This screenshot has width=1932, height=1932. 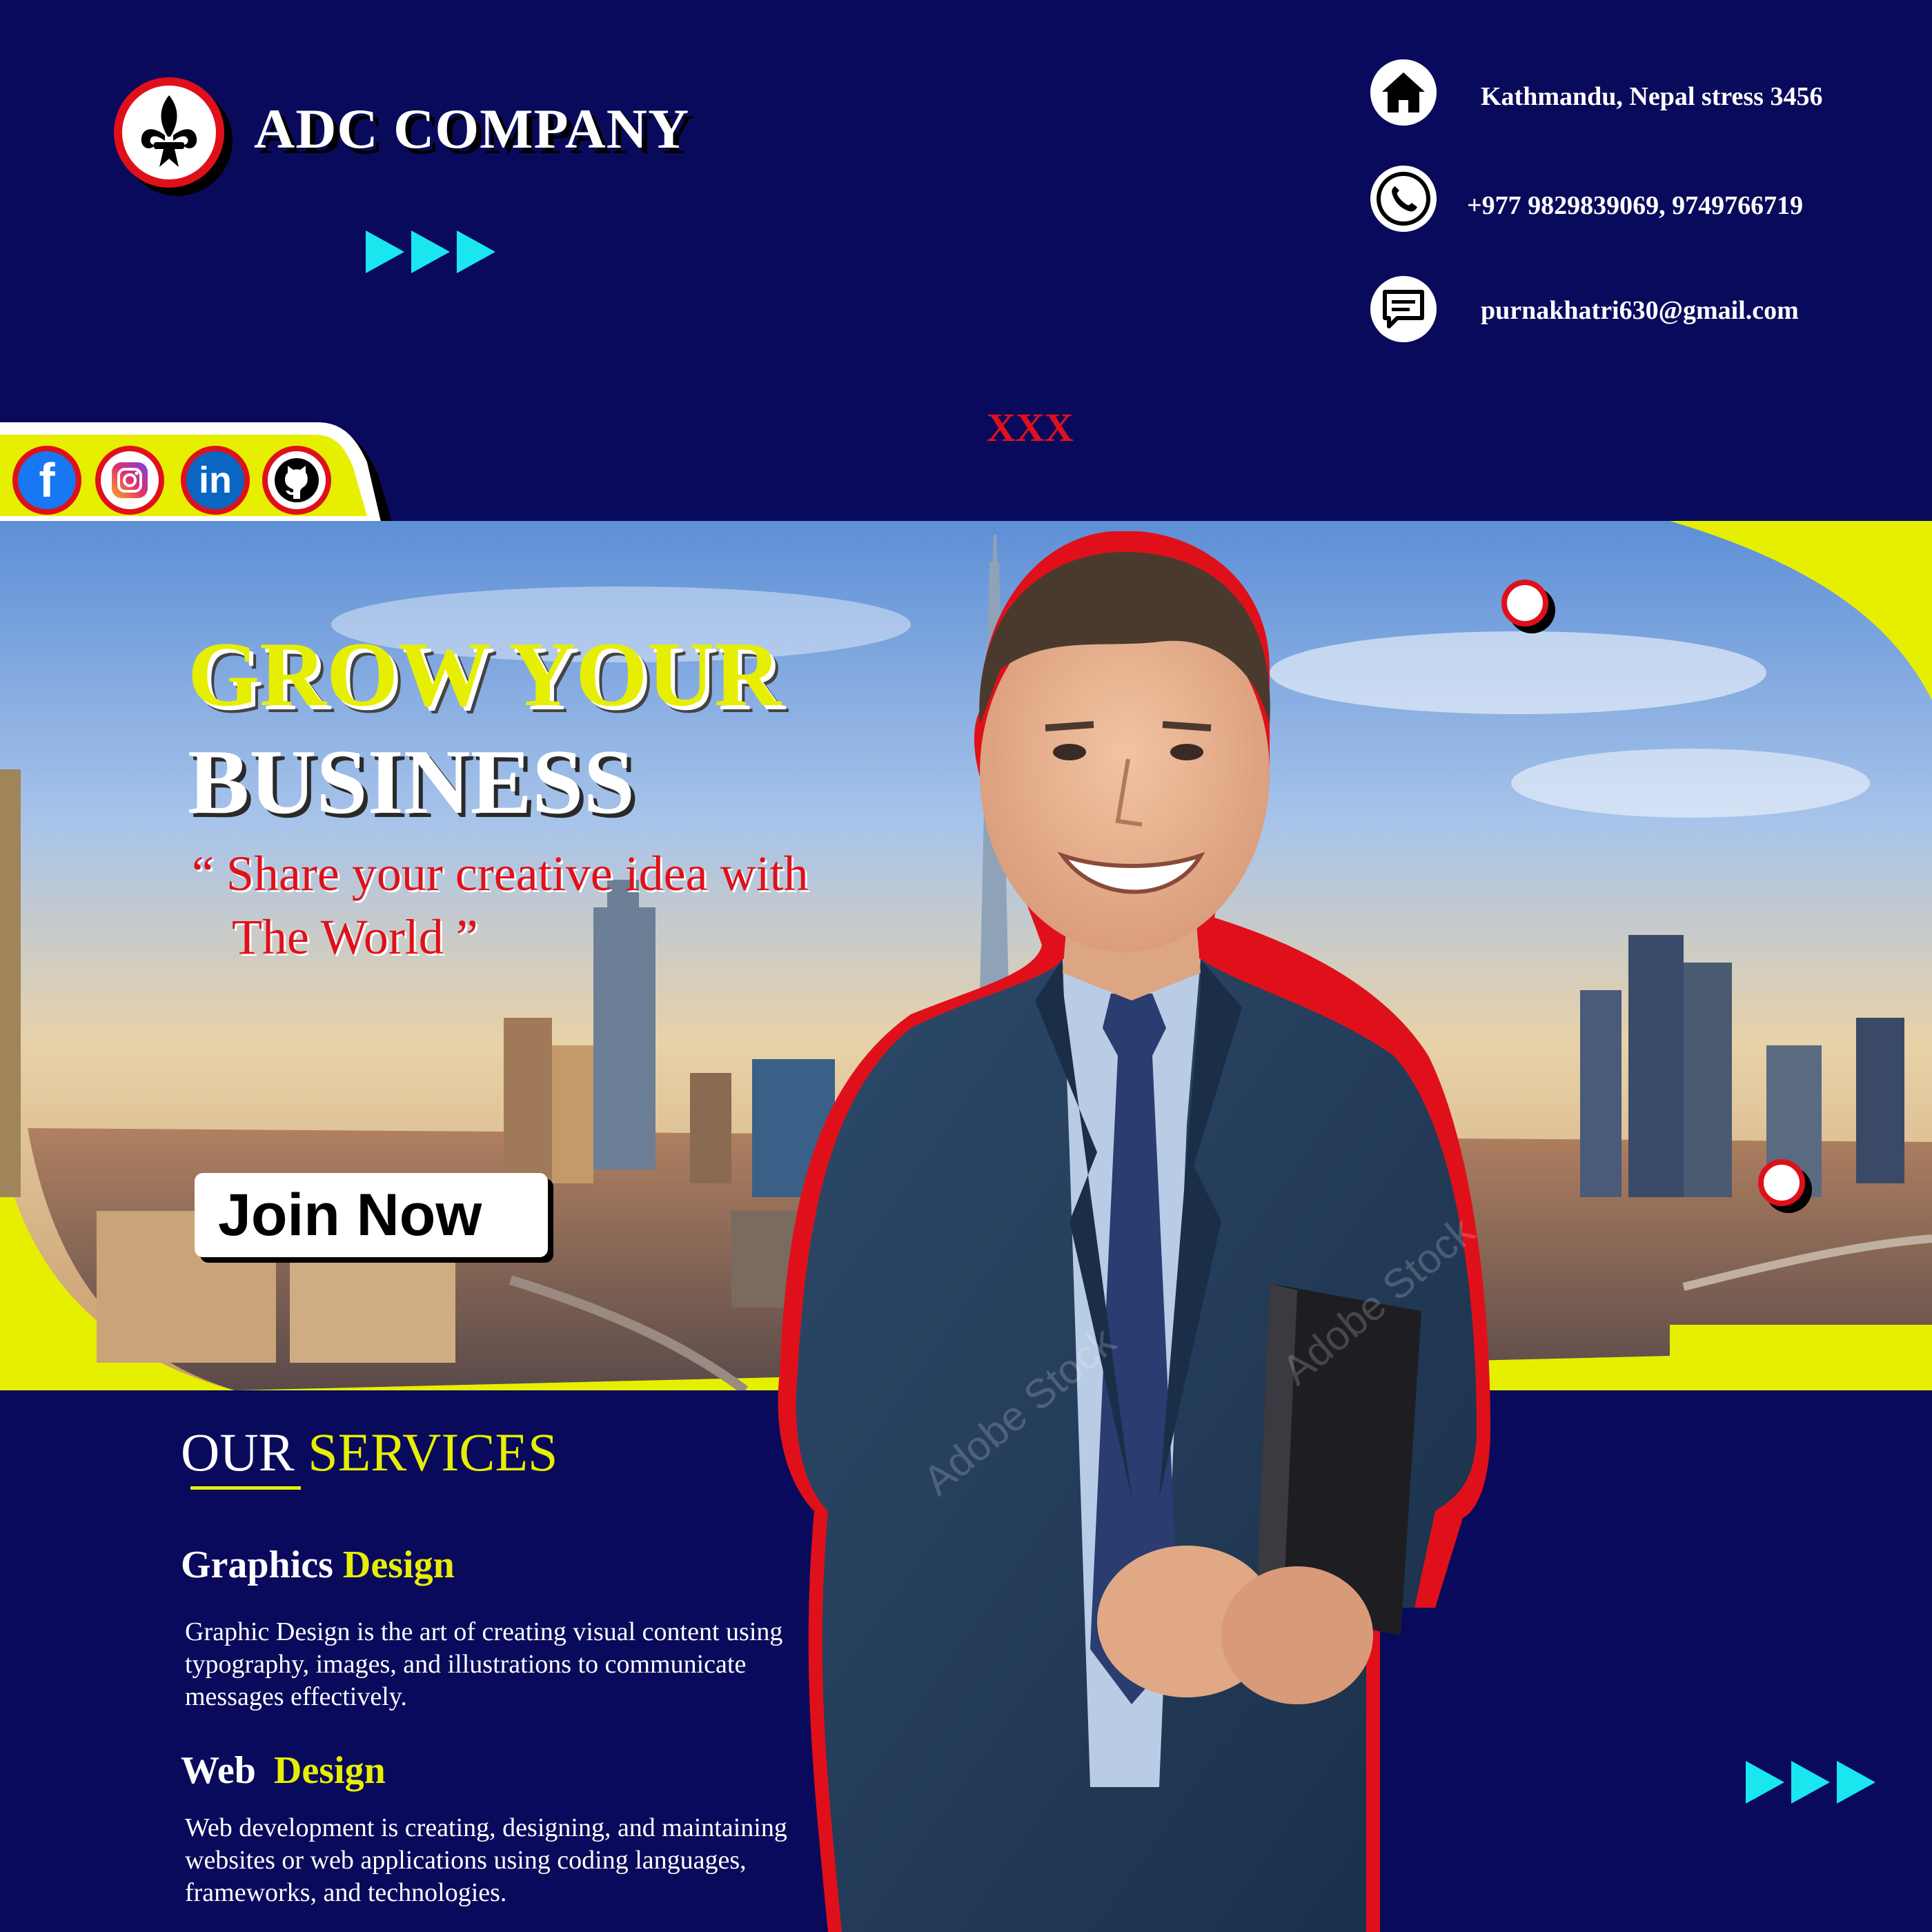 What do you see at coordinates (1403, 92) in the screenshot?
I see `home-icon` at bounding box center [1403, 92].